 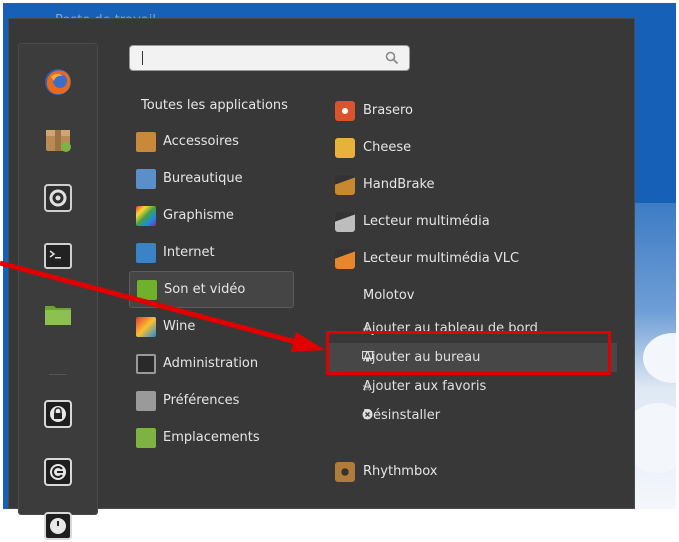 I want to click on shutdown-button, so click(x=58, y=526).